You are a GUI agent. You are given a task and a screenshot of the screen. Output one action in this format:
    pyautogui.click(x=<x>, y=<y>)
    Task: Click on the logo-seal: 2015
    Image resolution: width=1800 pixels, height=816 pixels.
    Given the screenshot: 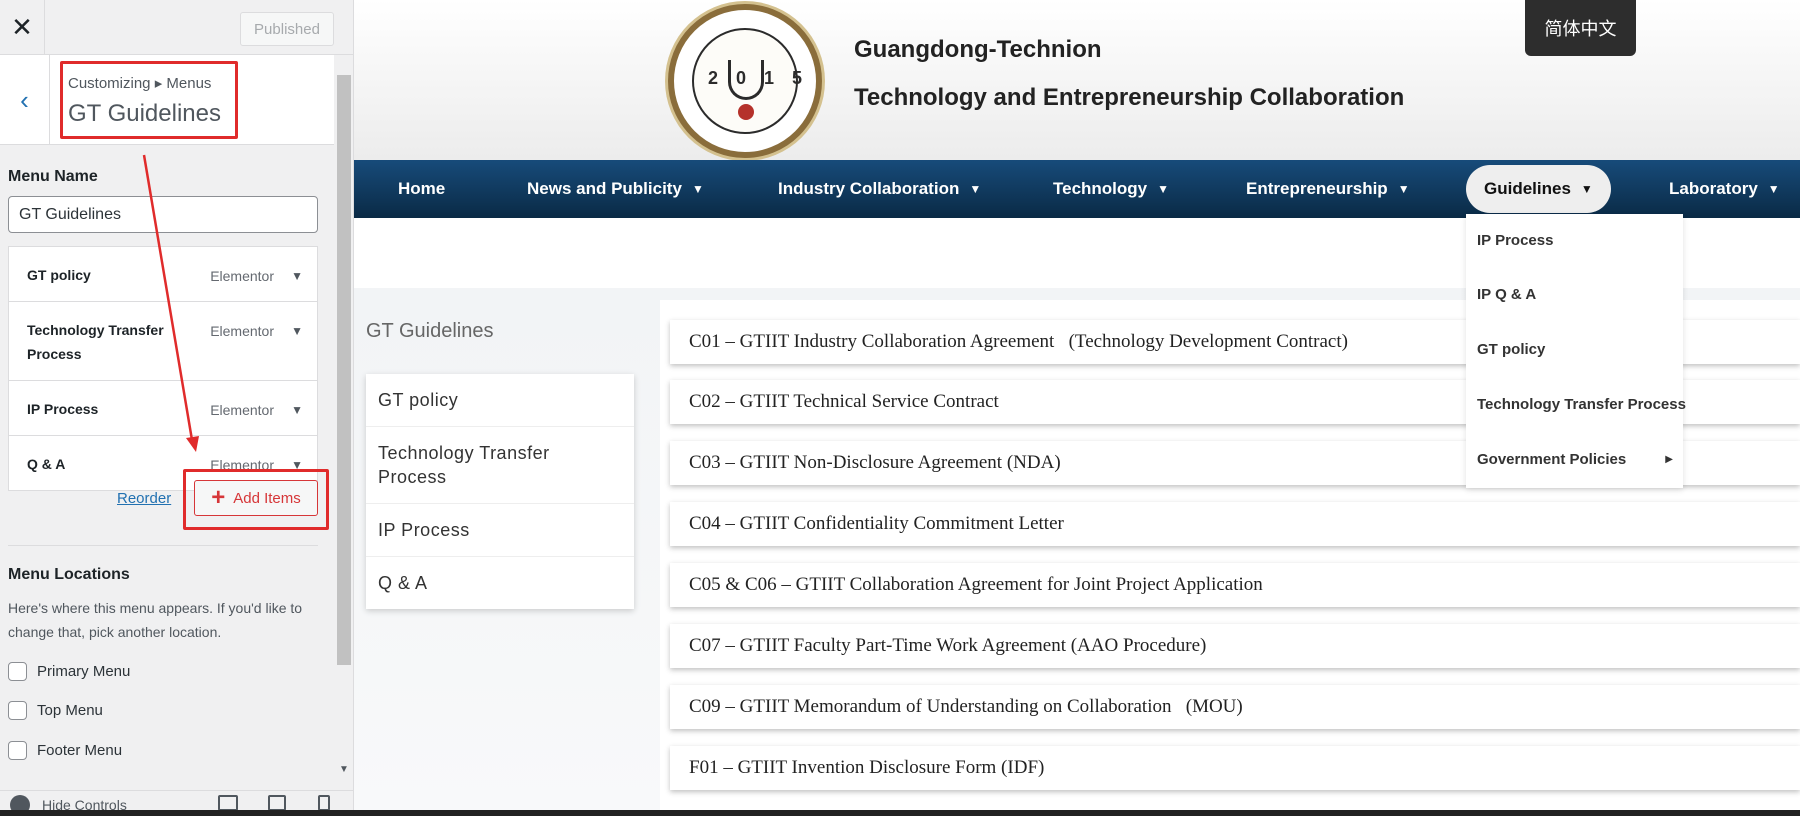 What is the action you would take?
    pyautogui.click(x=756, y=81)
    